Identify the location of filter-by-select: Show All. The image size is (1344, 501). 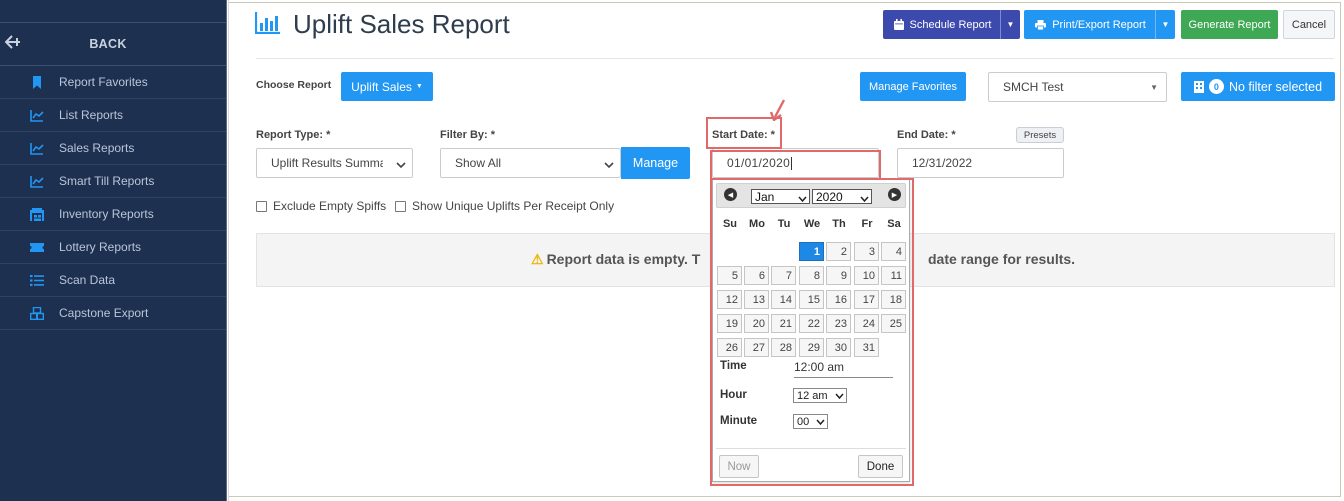
(530, 163).